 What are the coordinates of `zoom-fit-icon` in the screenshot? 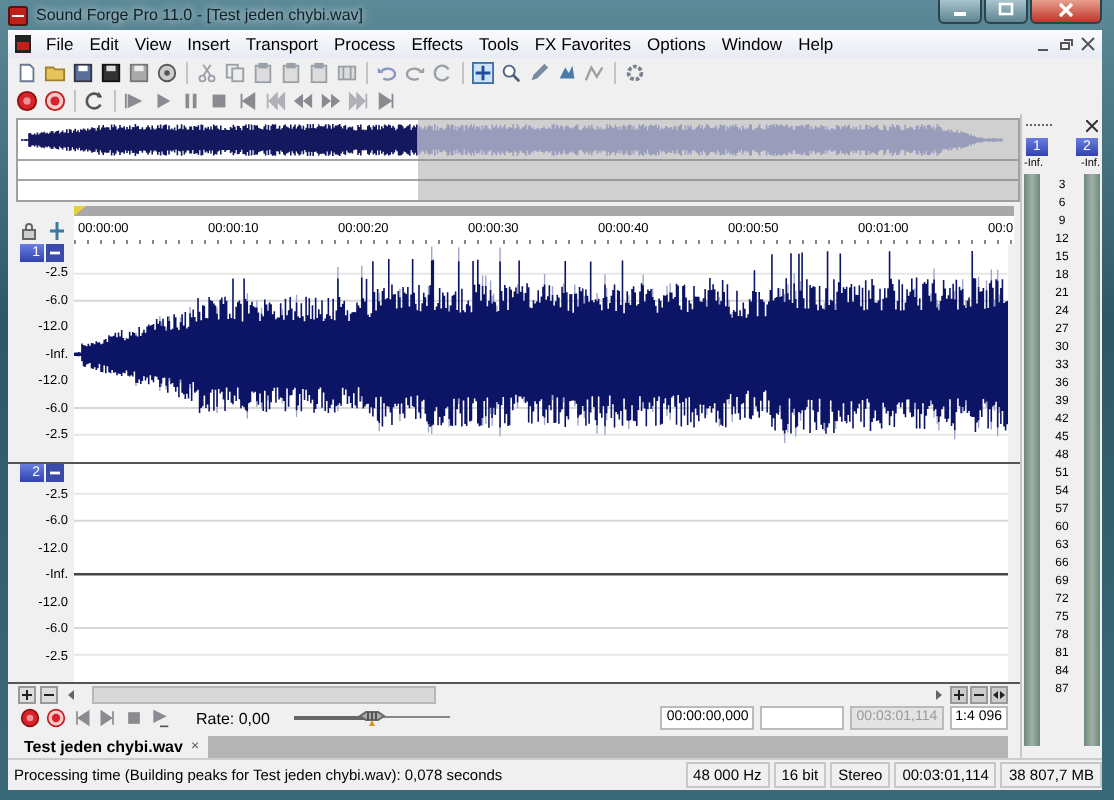 It's located at (999, 694).